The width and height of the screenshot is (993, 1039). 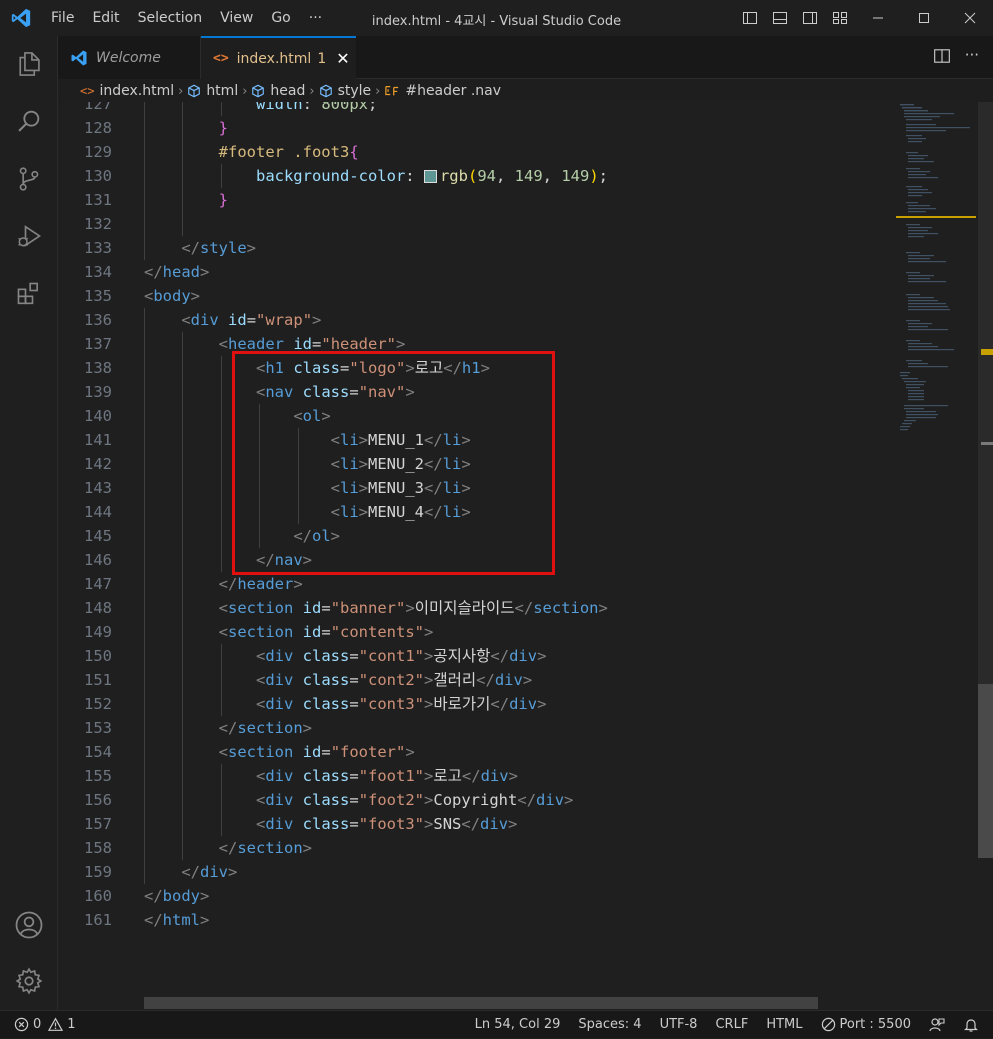 What do you see at coordinates (478, 704) in the screenshot?
I see `code-line: 152 <div class="cont3">바로가기</div>` at bounding box center [478, 704].